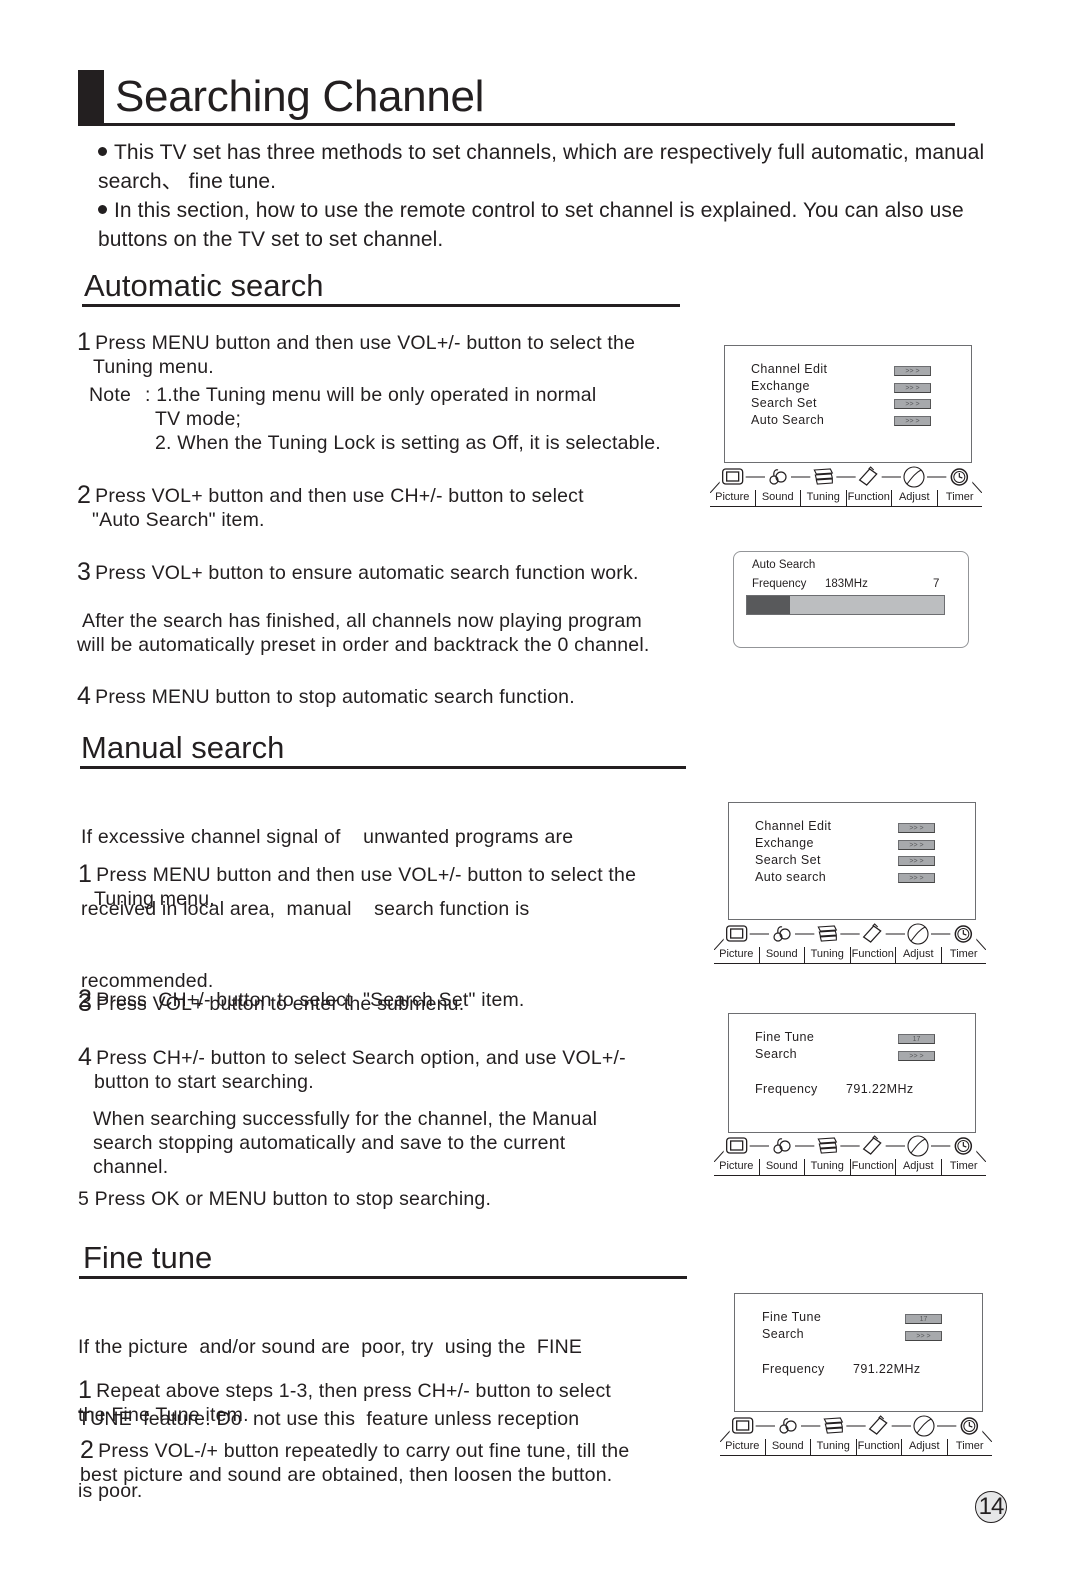 The image size is (1080, 1584). What do you see at coordinates (786, 1089) in the screenshot?
I see `frequency-label: Frequency` at bounding box center [786, 1089].